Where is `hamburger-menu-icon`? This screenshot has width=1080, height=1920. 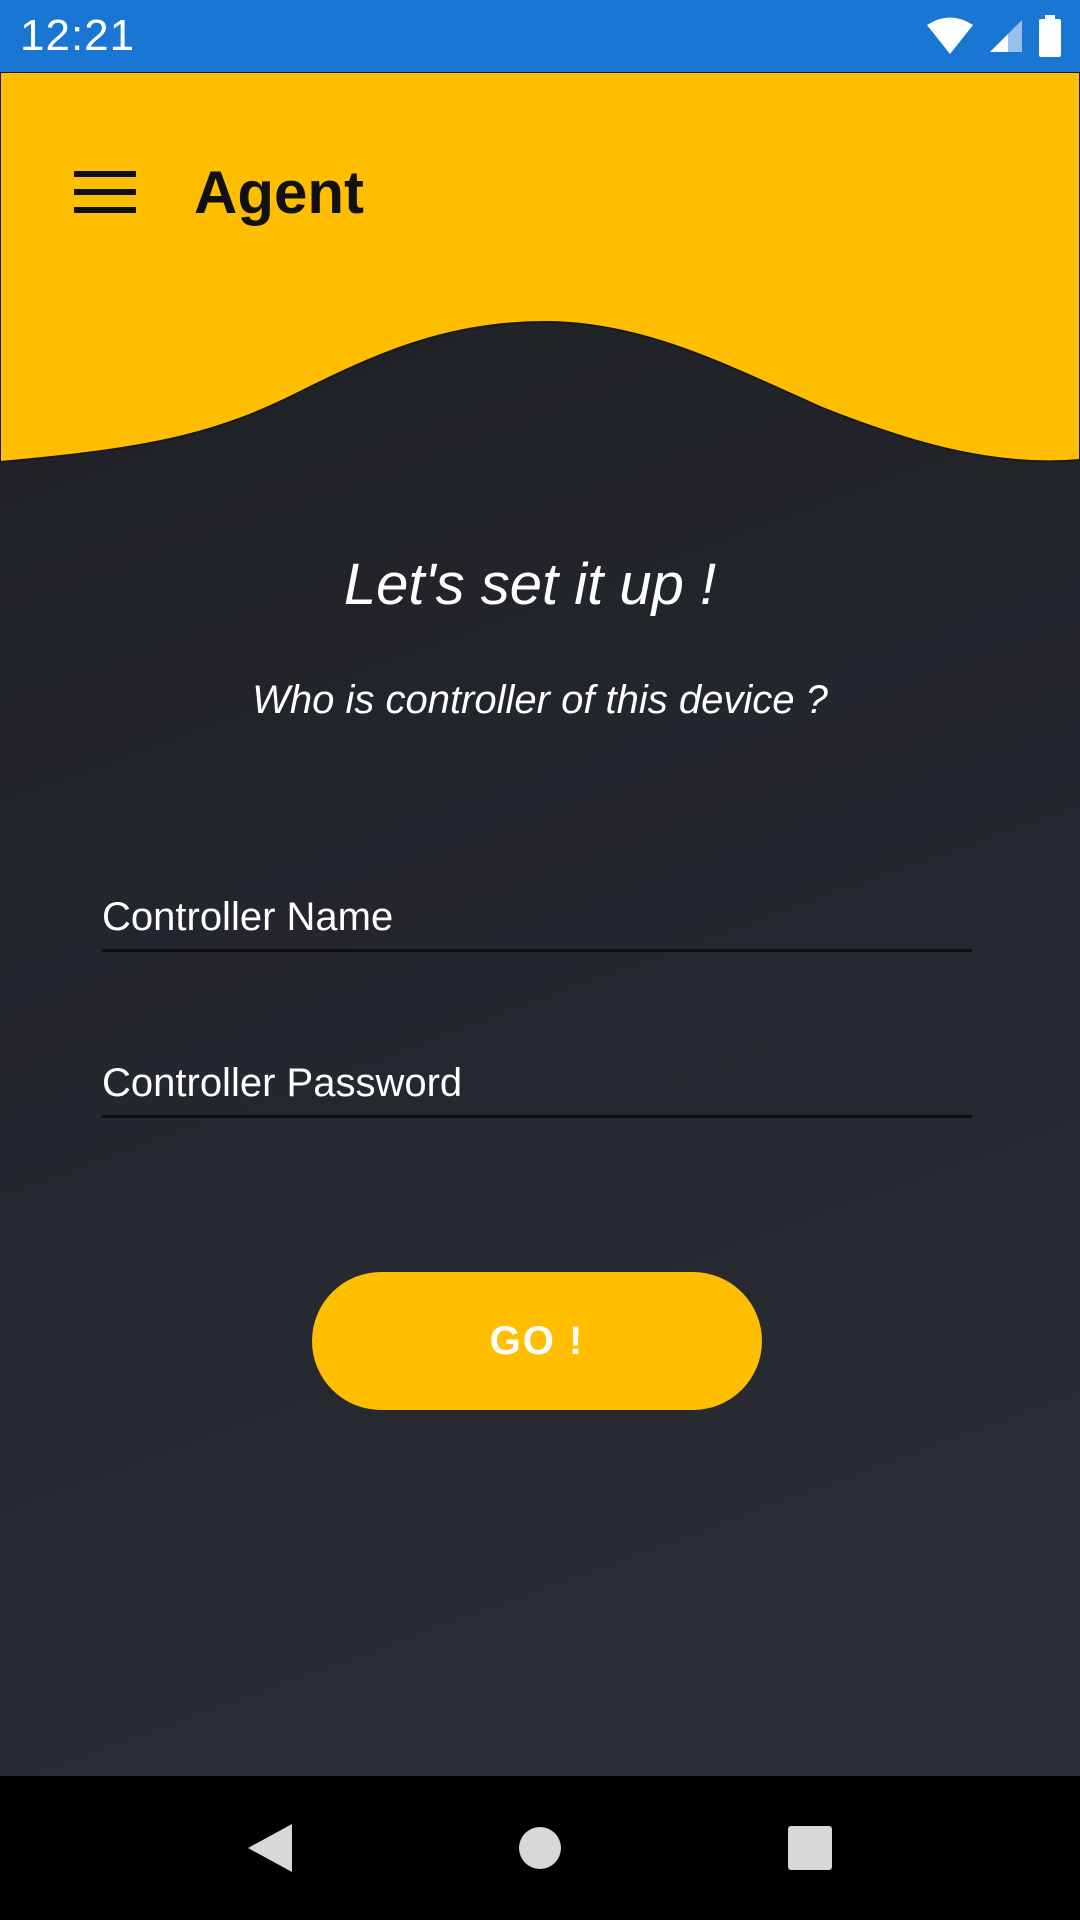 hamburger-menu-icon is located at coordinates (105, 192).